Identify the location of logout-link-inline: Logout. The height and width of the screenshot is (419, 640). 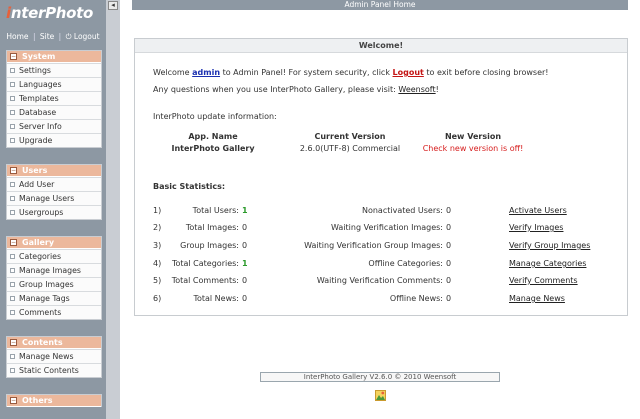
(408, 72).